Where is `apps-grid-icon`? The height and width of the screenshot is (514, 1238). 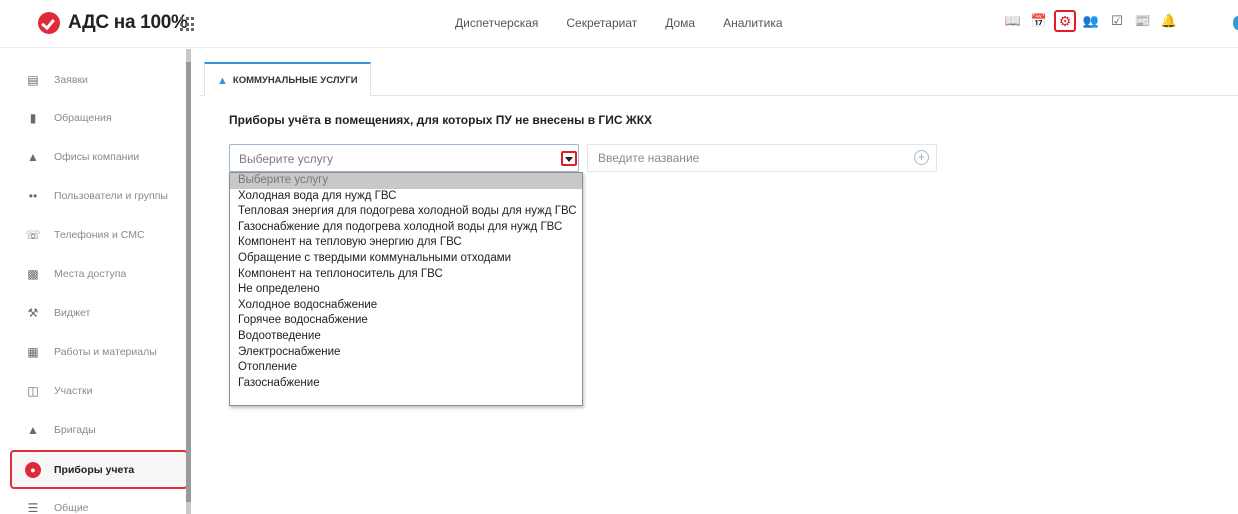 apps-grid-icon is located at coordinates (187, 24).